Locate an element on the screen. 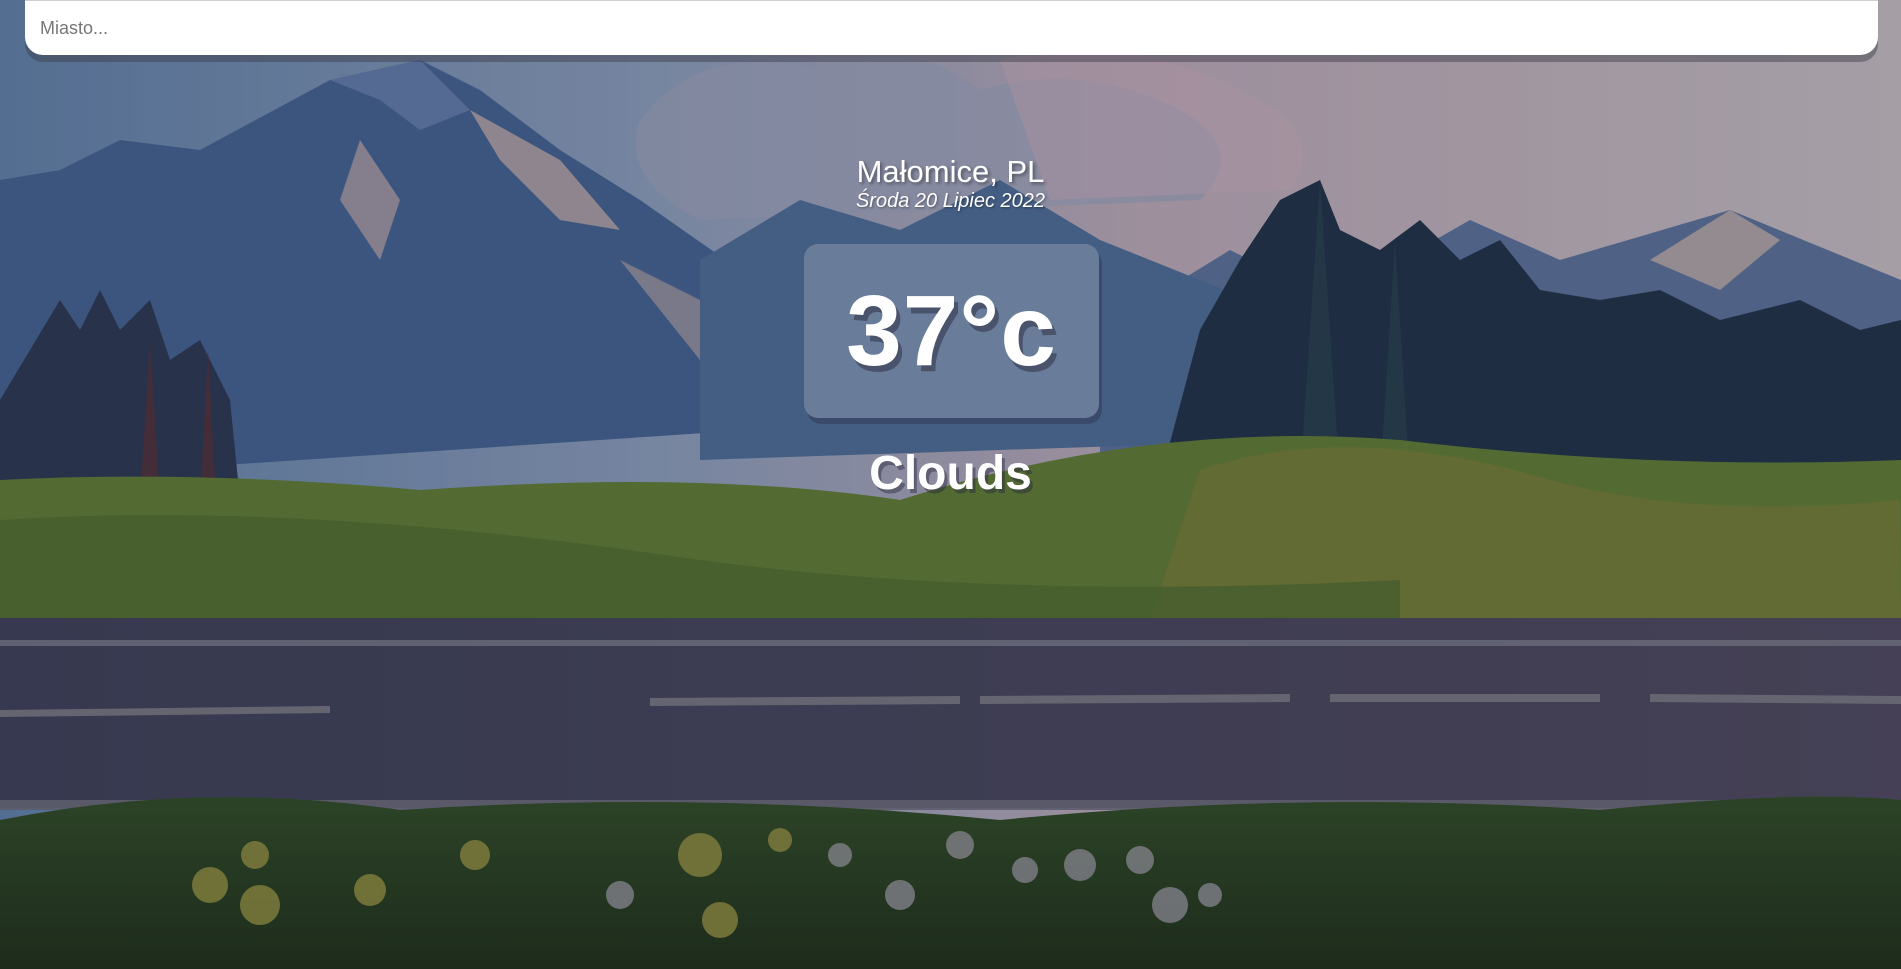 The width and height of the screenshot is (1901, 969). weather-condition: Clouds is located at coordinates (950, 473).